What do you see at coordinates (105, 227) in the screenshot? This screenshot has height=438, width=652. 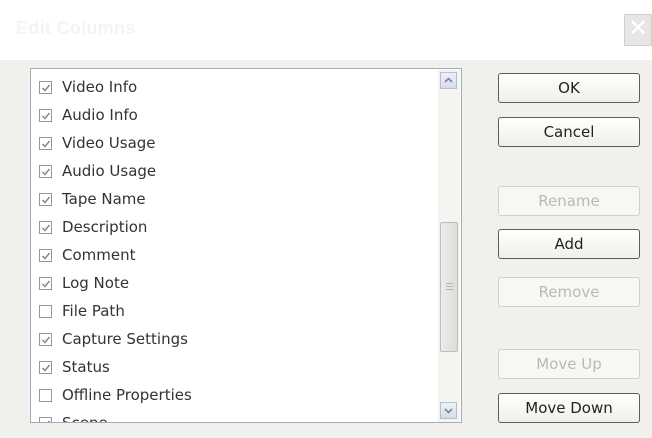 I see `column-label: Description` at bounding box center [105, 227].